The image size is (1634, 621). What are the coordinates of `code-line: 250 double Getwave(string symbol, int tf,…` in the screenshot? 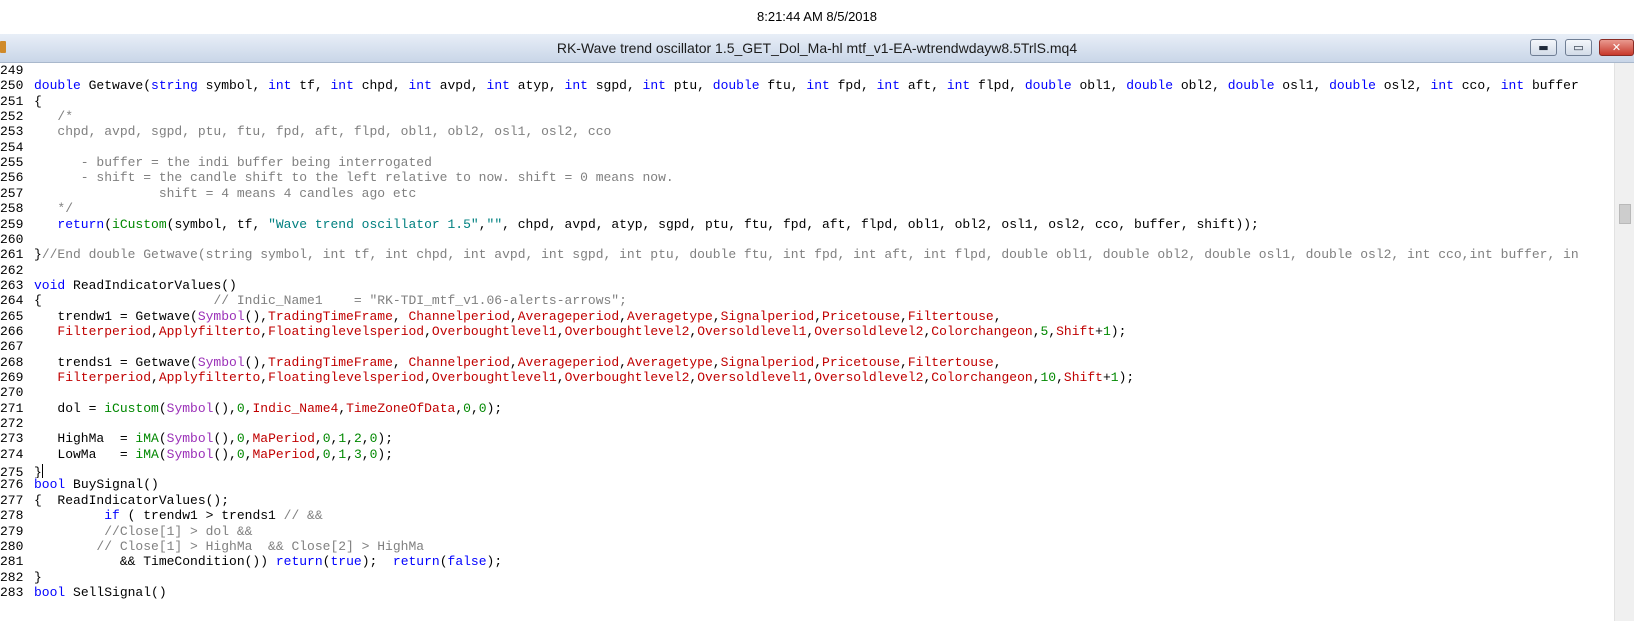 It's located at (807, 86).